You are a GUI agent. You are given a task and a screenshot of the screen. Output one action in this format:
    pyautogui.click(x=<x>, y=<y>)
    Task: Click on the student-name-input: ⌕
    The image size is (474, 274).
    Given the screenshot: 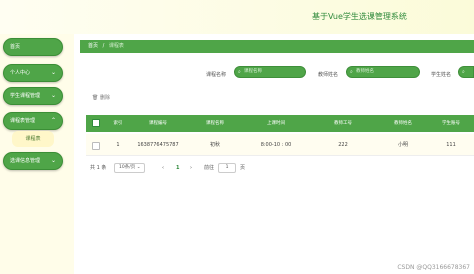 What is the action you would take?
    pyautogui.click(x=466, y=72)
    